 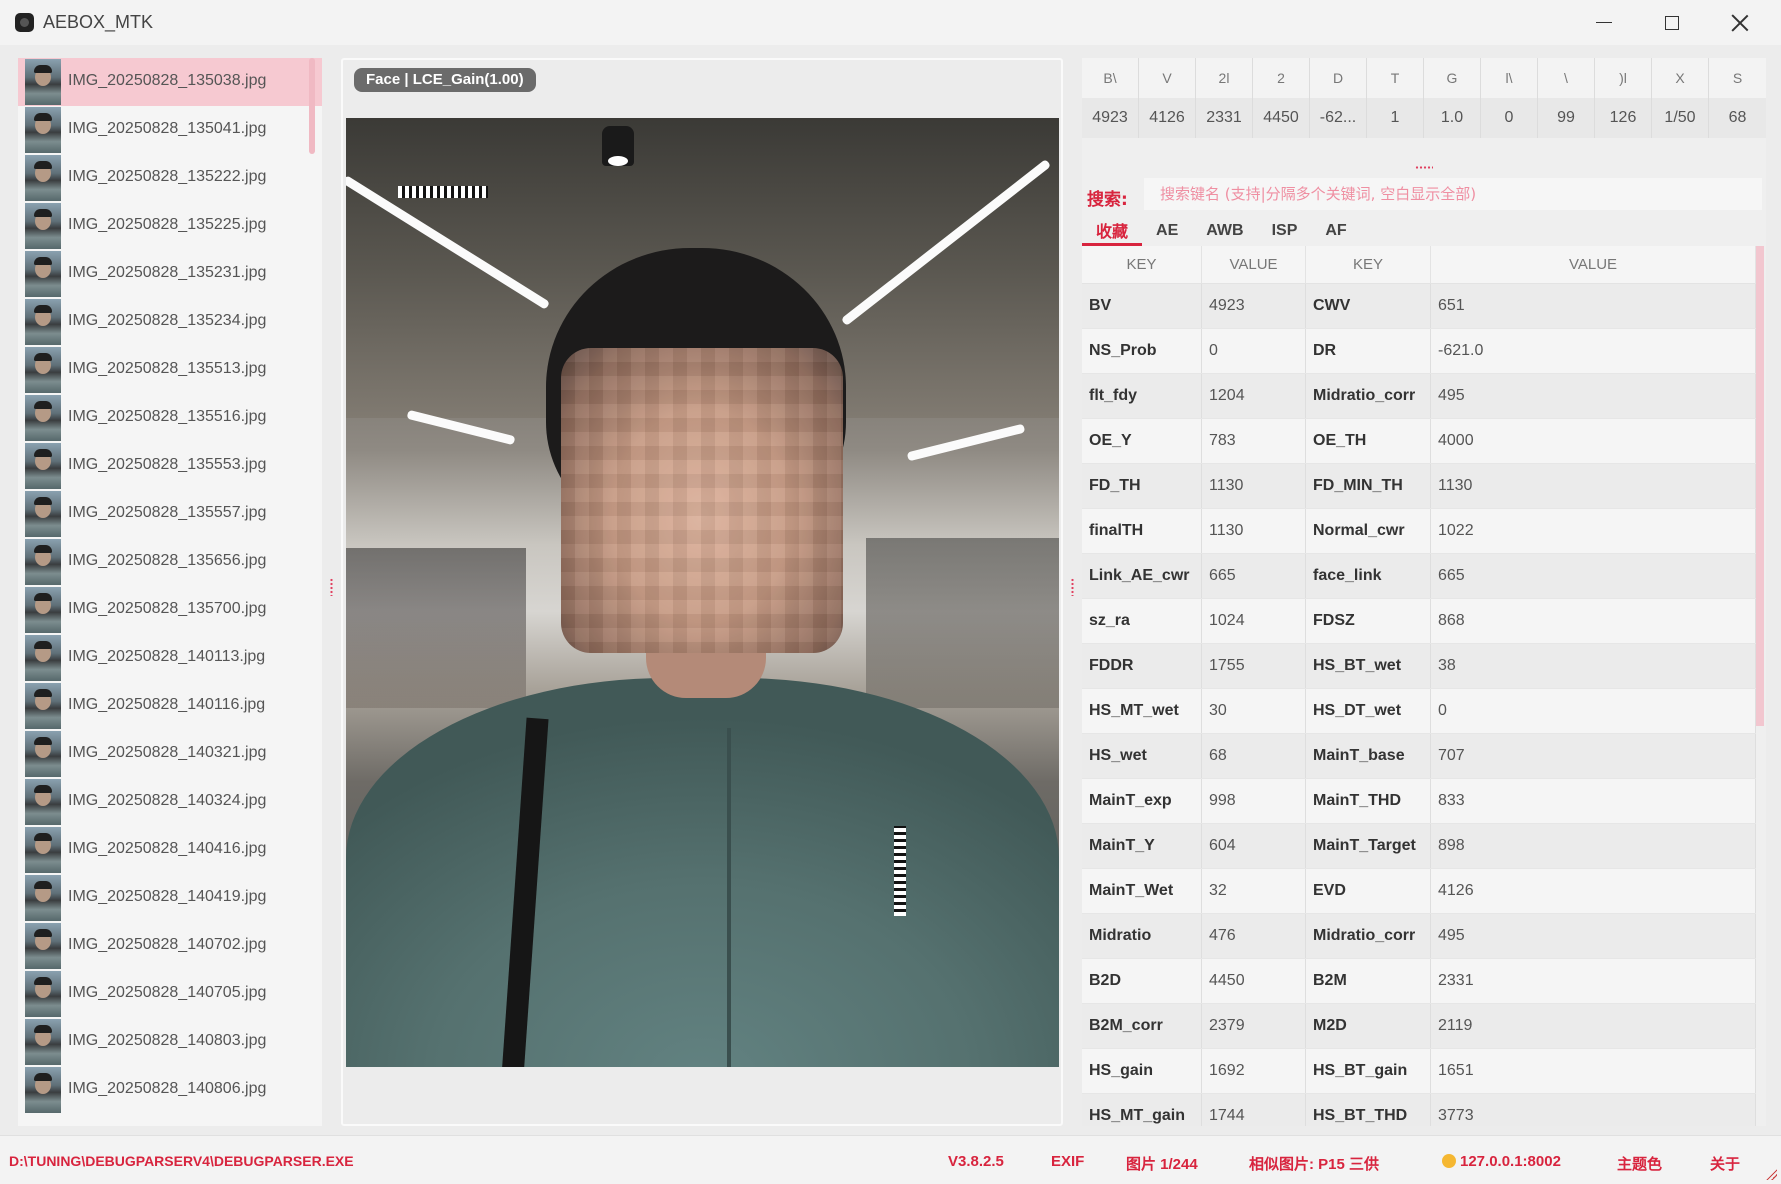 I want to click on file-name: IMG_20250828_140806.jpg, so click(x=167, y=1088).